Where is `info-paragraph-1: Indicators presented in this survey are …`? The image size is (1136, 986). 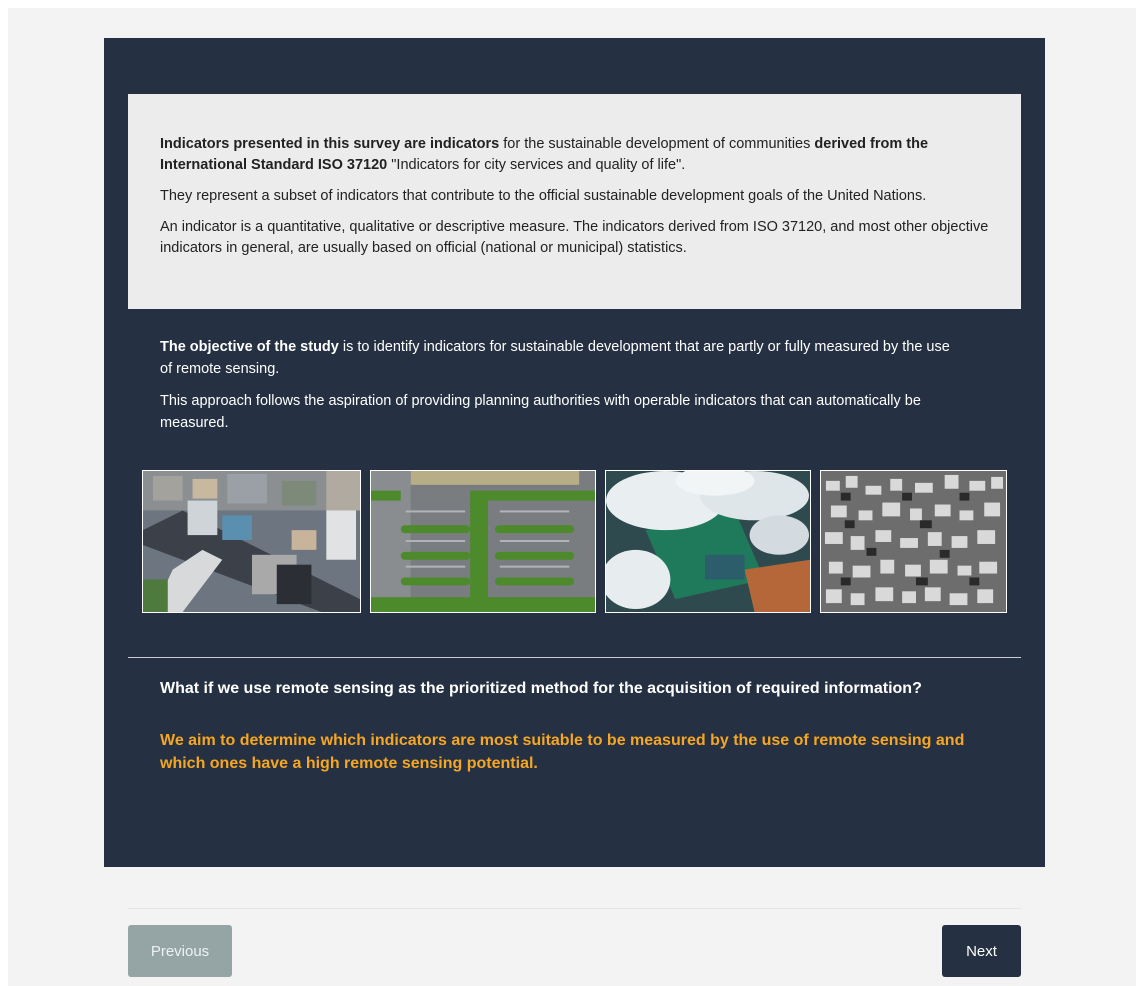
info-paragraph-1: Indicators presented in this survey are … is located at coordinates (544, 154).